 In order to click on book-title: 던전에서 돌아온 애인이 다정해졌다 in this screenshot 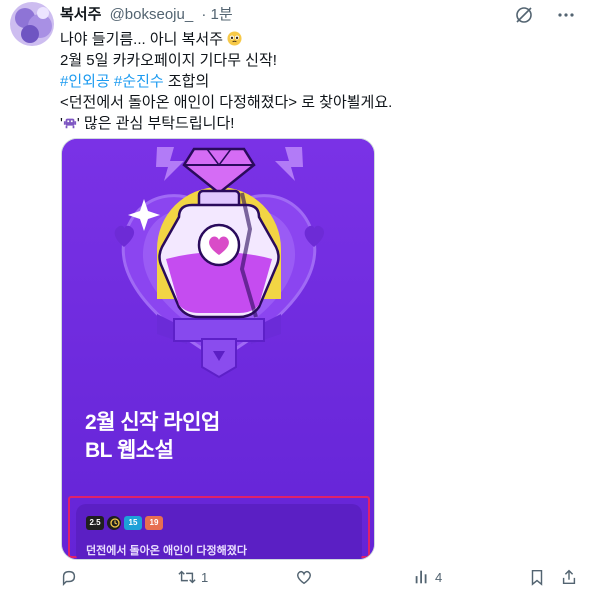, I will do `click(166, 551)`.